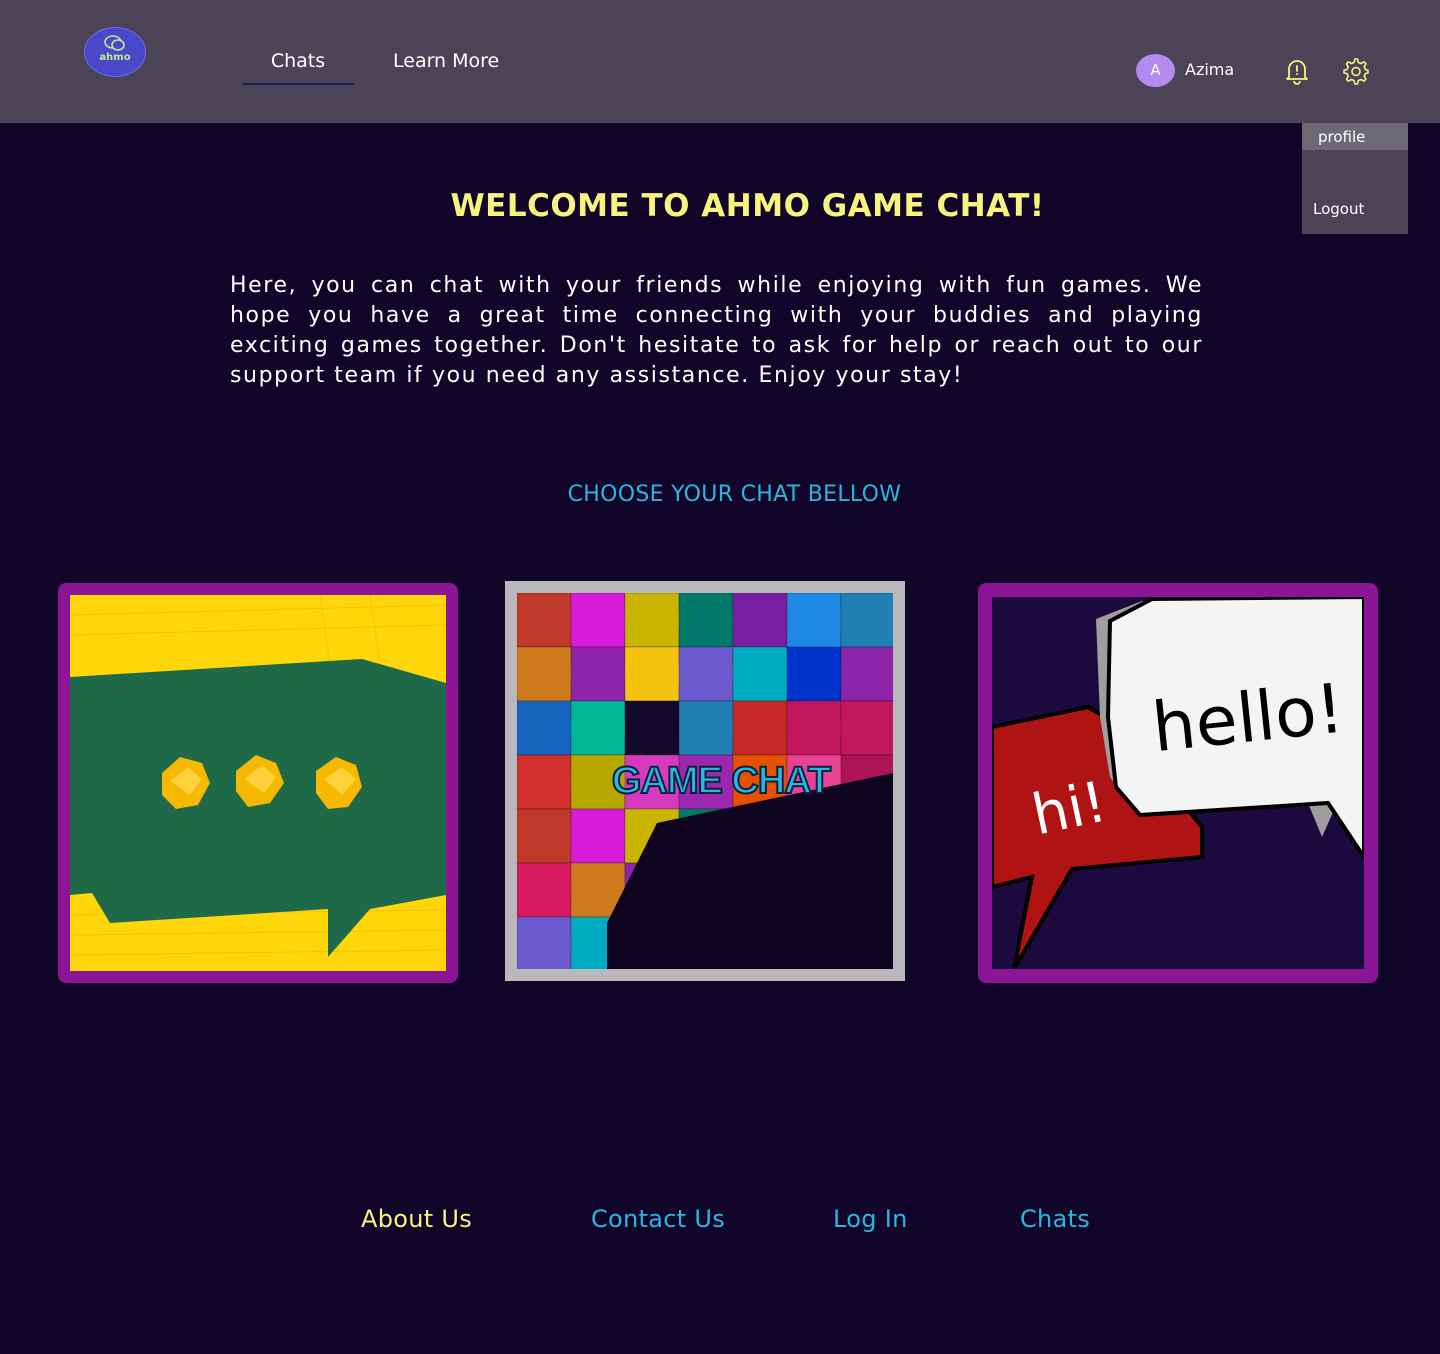 The height and width of the screenshot is (1354, 1440). Describe the element at coordinates (1055, 1219) in the screenshot. I see `footer-link-chats: Chats` at that location.